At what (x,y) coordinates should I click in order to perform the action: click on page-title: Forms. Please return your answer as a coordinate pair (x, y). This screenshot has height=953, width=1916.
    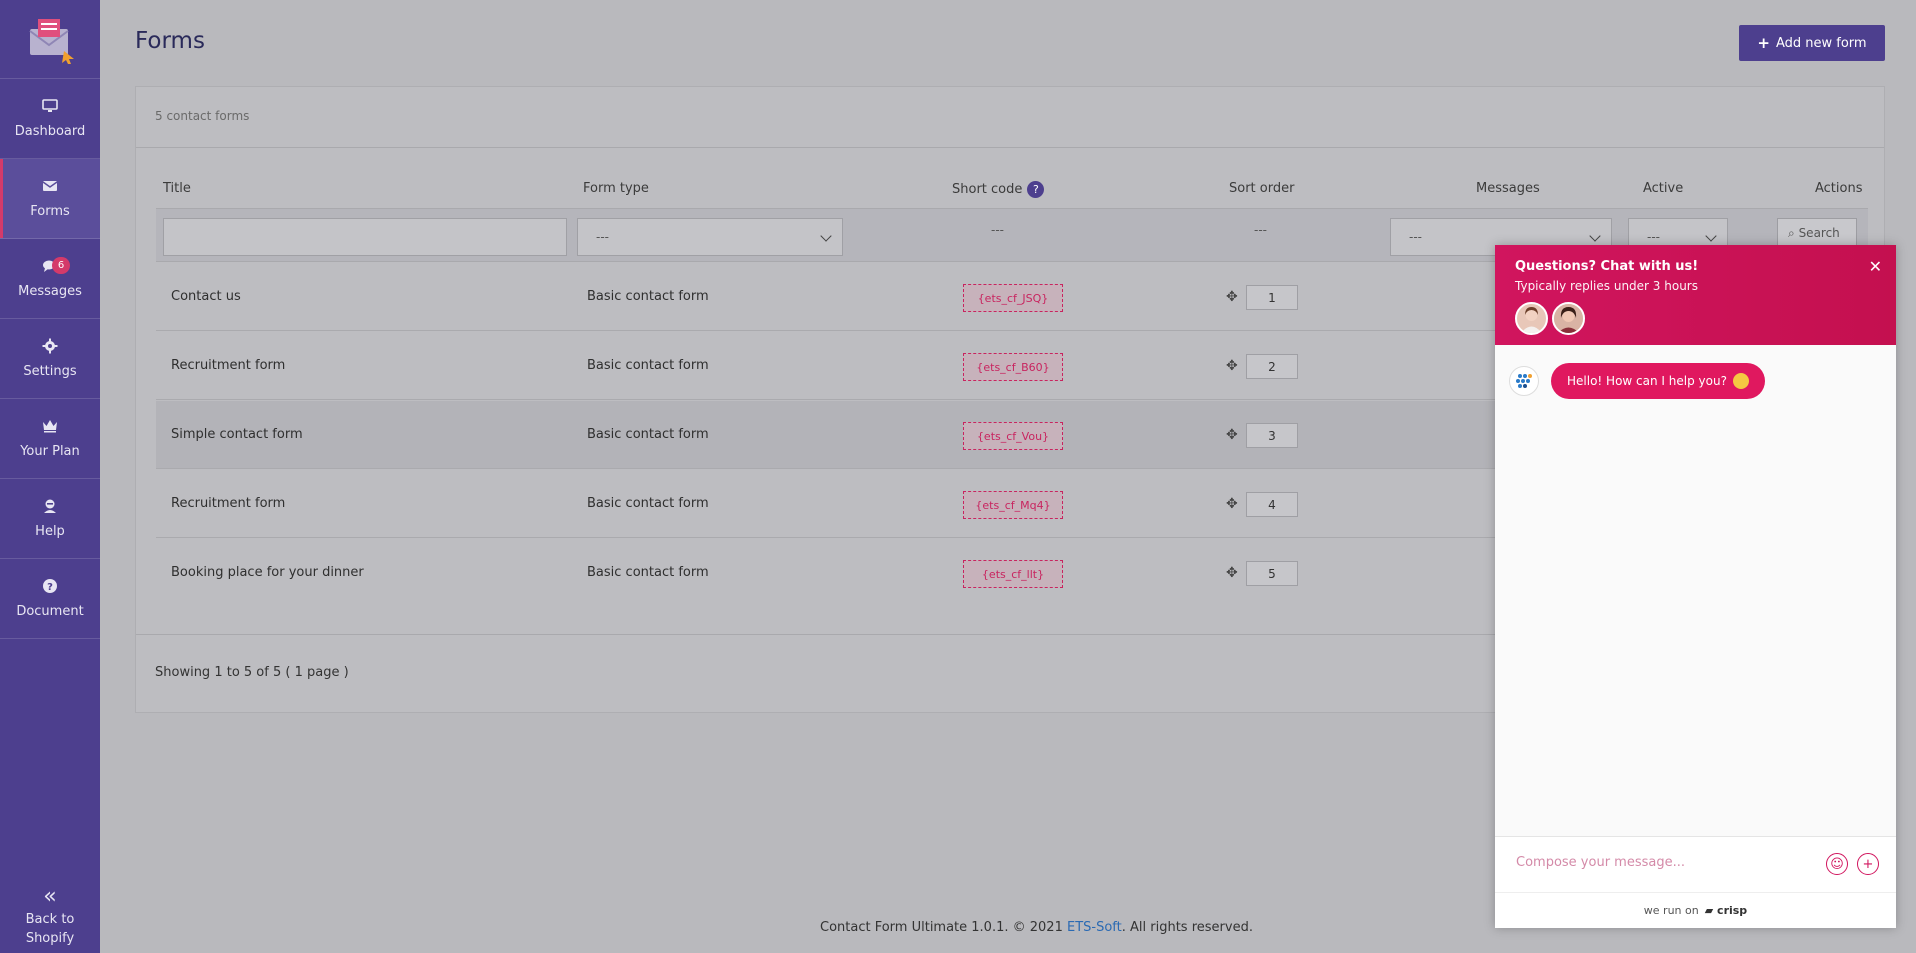
    Looking at the image, I should click on (170, 41).